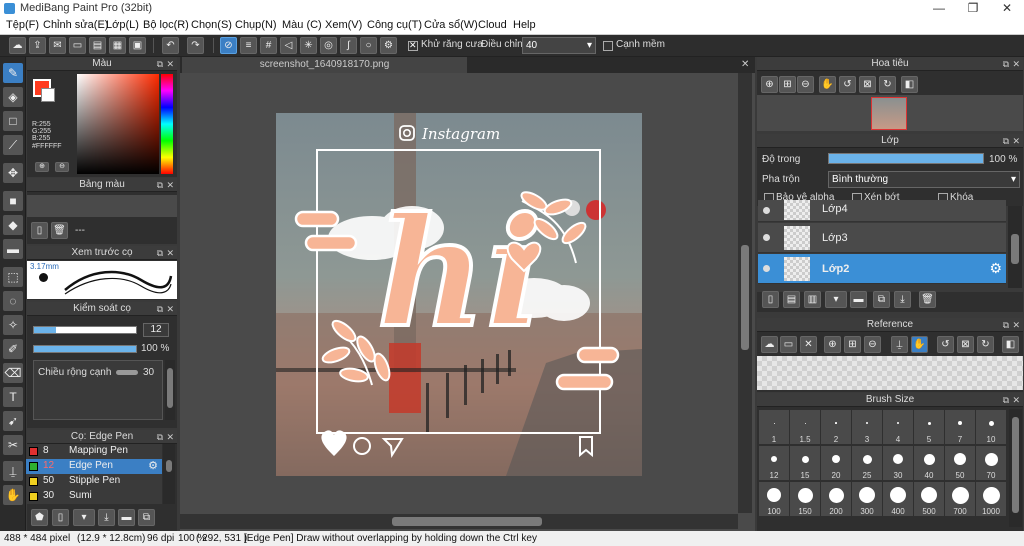 The image size is (1024, 546). I want to click on menu-file: Tệp(F), so click(22, 25).